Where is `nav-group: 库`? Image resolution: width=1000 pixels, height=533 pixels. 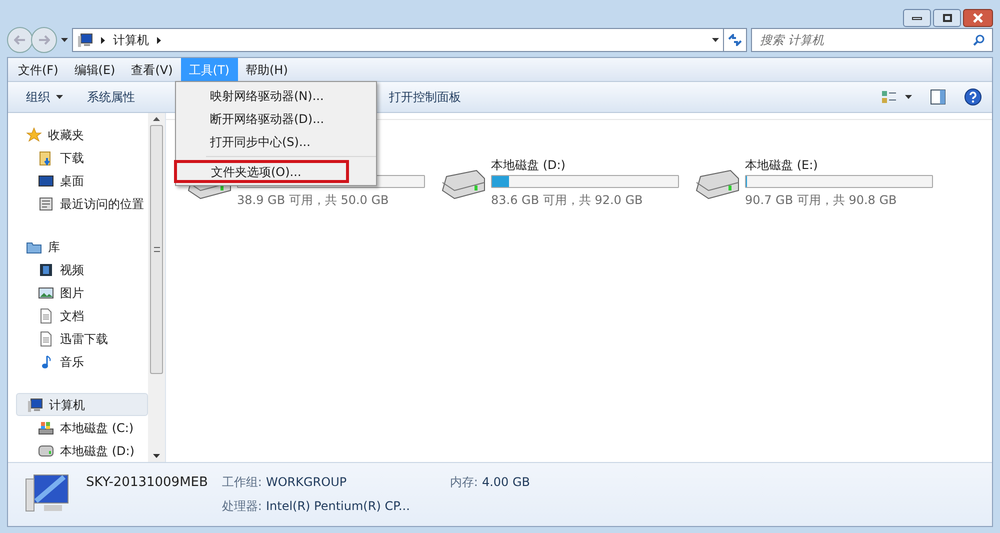
nav-group: 库 is located at coordinates (82, 246).